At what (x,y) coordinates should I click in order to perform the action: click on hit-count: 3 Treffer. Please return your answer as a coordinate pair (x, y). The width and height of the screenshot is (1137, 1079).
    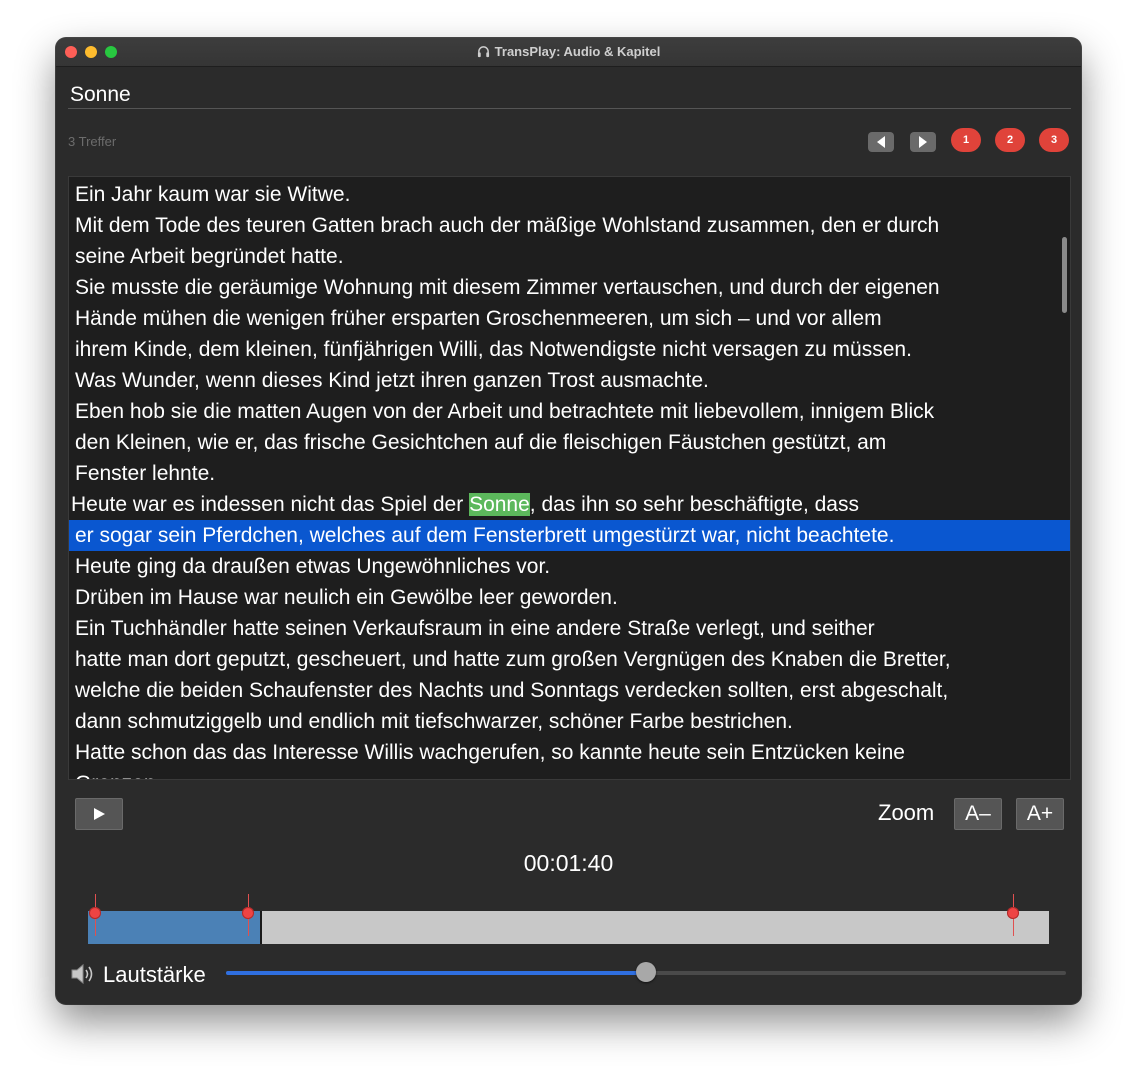
    Looking at the image, I should click on (92, 141).